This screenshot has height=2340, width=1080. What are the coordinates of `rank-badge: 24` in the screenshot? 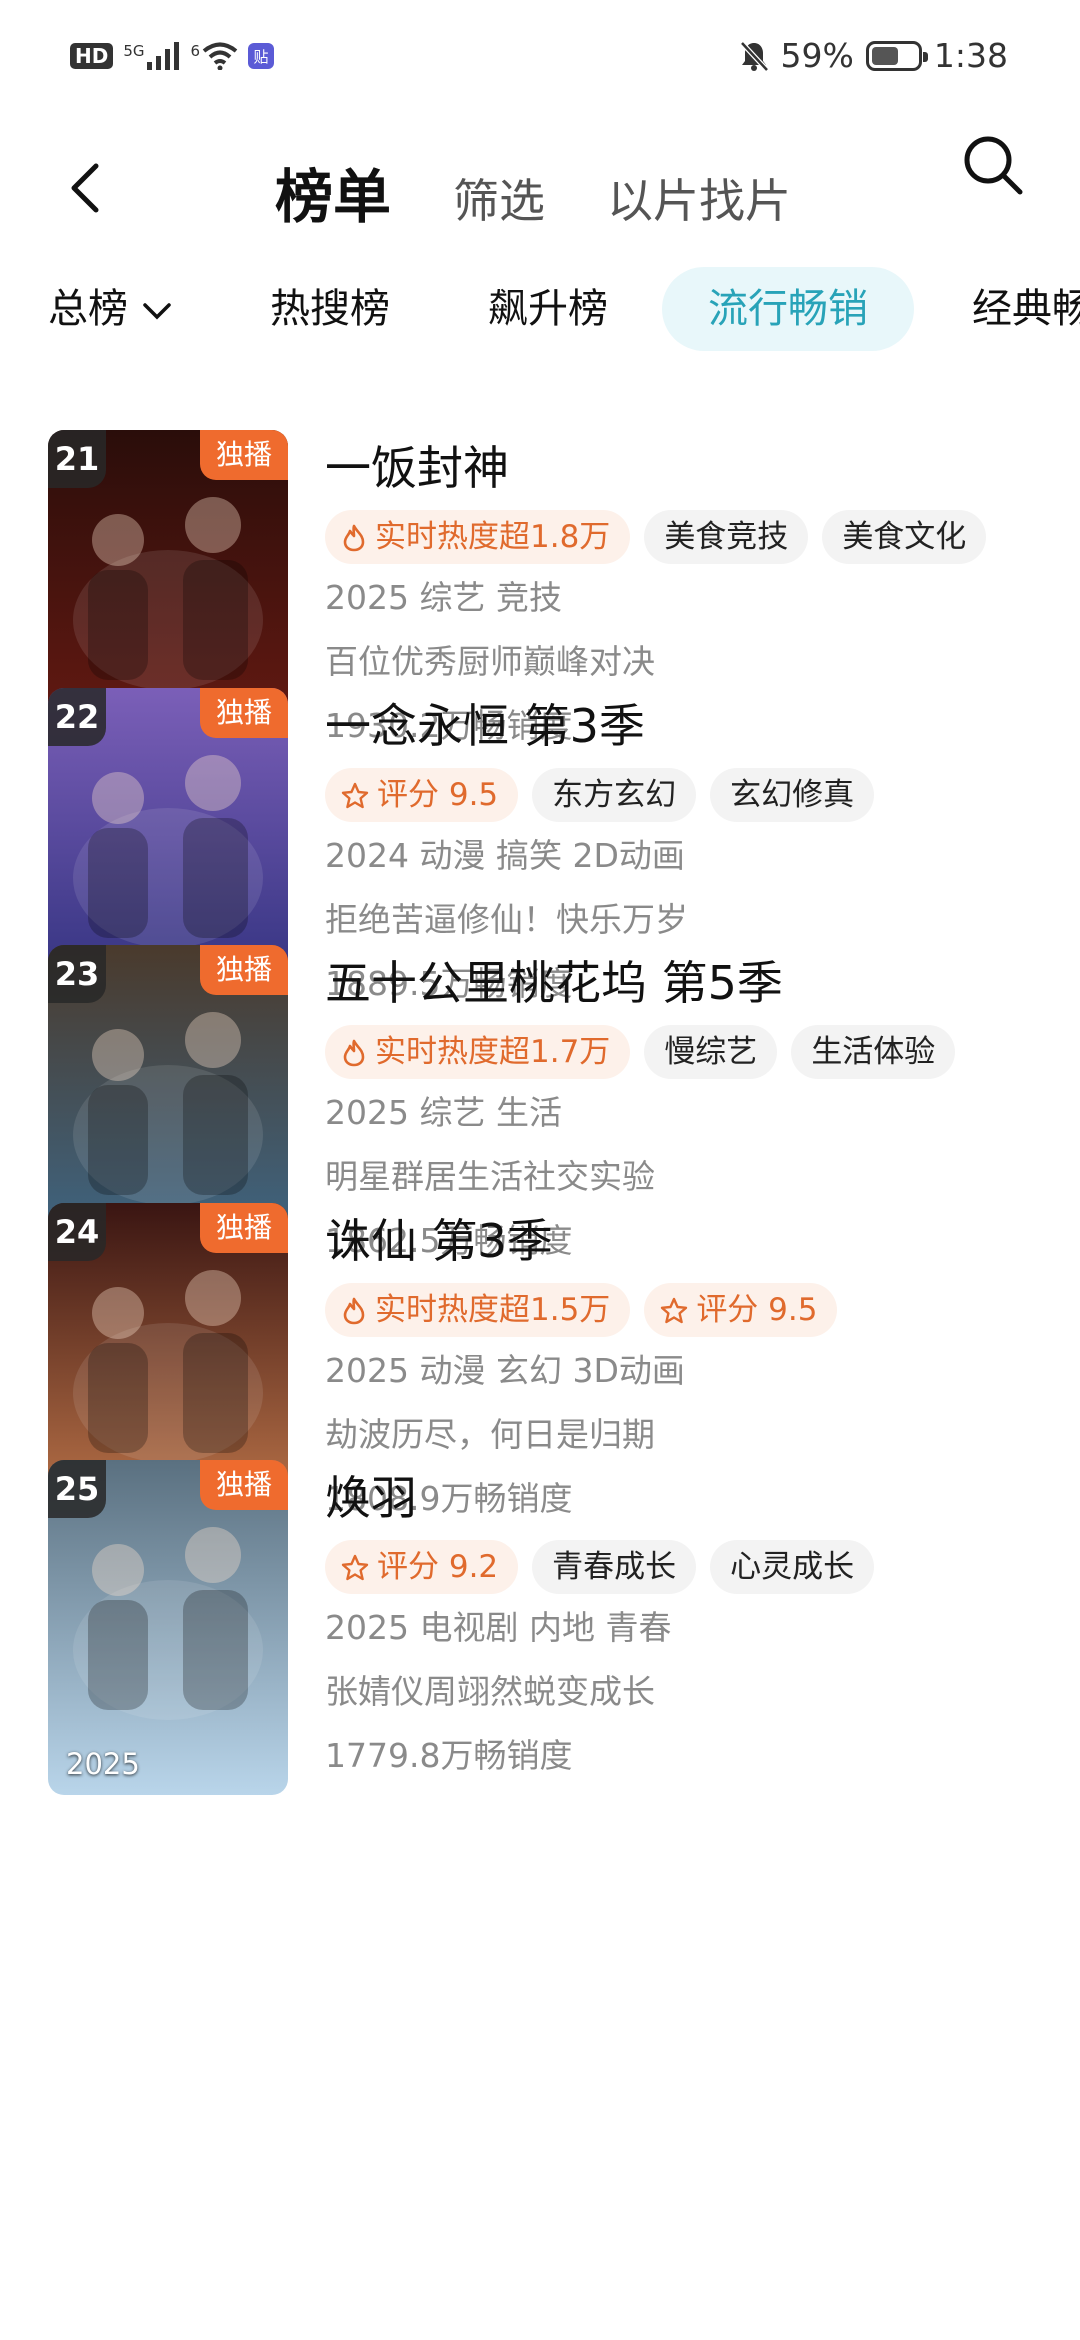 It's located at (77, 1231).